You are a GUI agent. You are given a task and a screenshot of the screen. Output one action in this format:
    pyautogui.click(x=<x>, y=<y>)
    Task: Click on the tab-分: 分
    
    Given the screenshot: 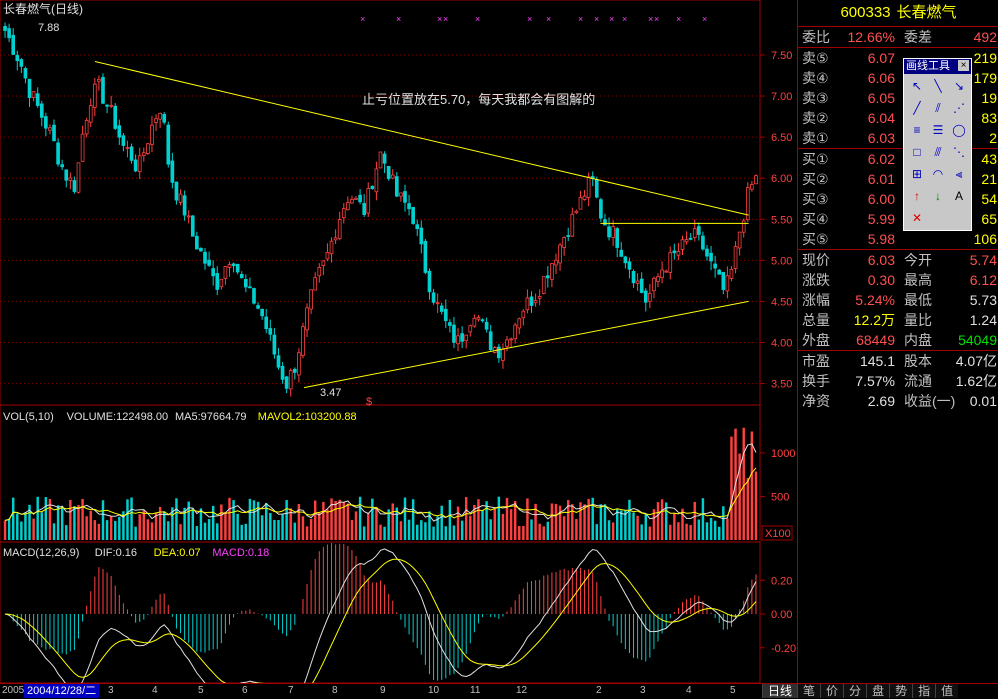 What is the action you would take?
    pyautogui.click(x=855, y=691)
    